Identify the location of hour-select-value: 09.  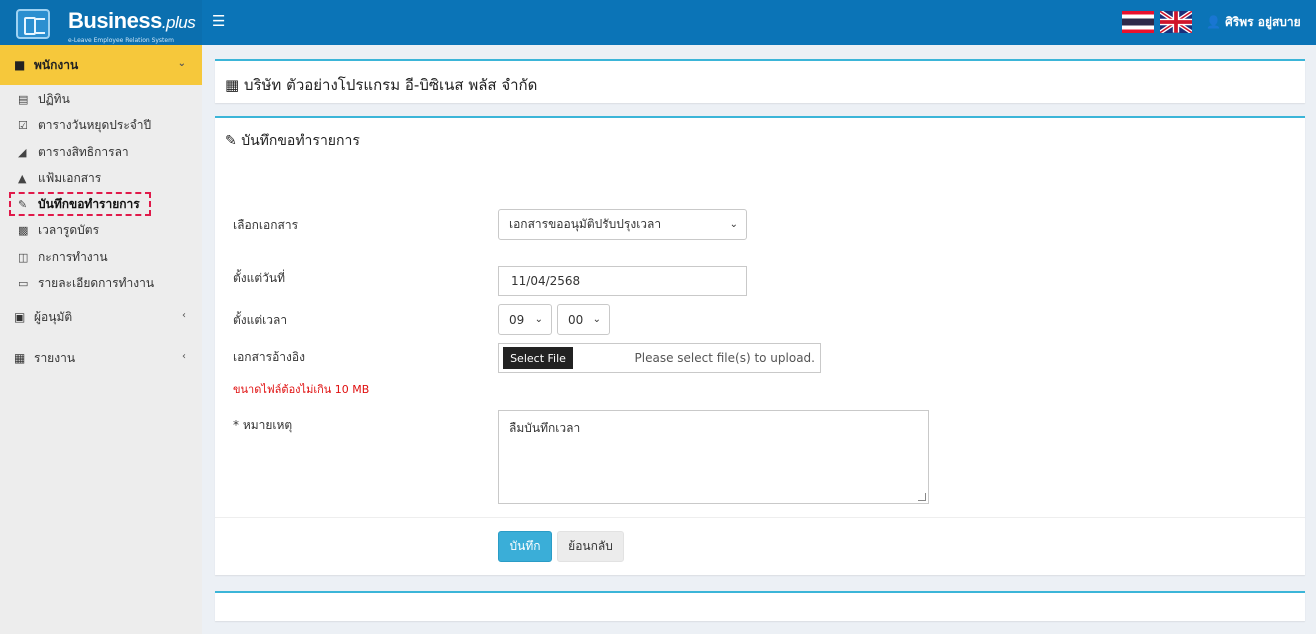
(517, 319).